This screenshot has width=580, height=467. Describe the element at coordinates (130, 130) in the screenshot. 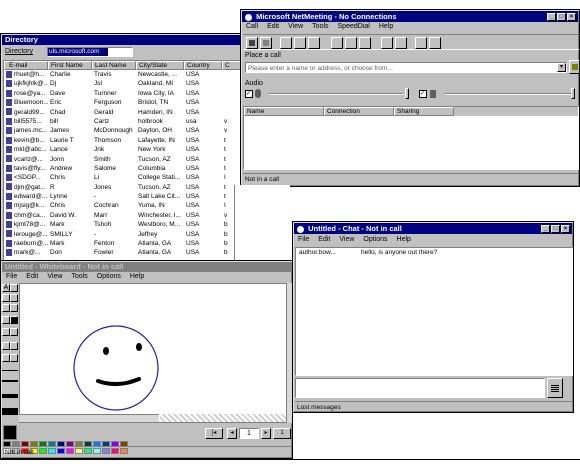

I see `directory-row: james.mc... James McDonnough Dayton, OH USA v` at that location.